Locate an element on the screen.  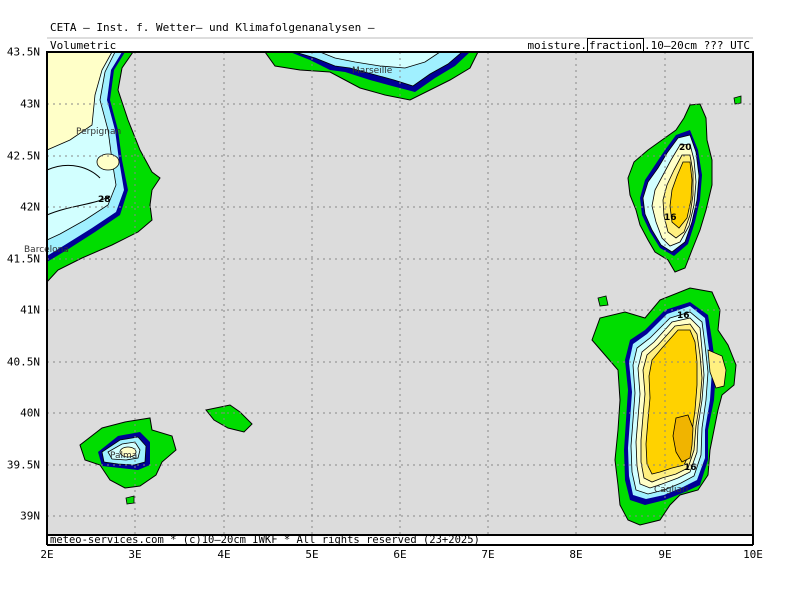
variable-suffix: .10–20cm ??? UTC is located at coordinates (697, 45).